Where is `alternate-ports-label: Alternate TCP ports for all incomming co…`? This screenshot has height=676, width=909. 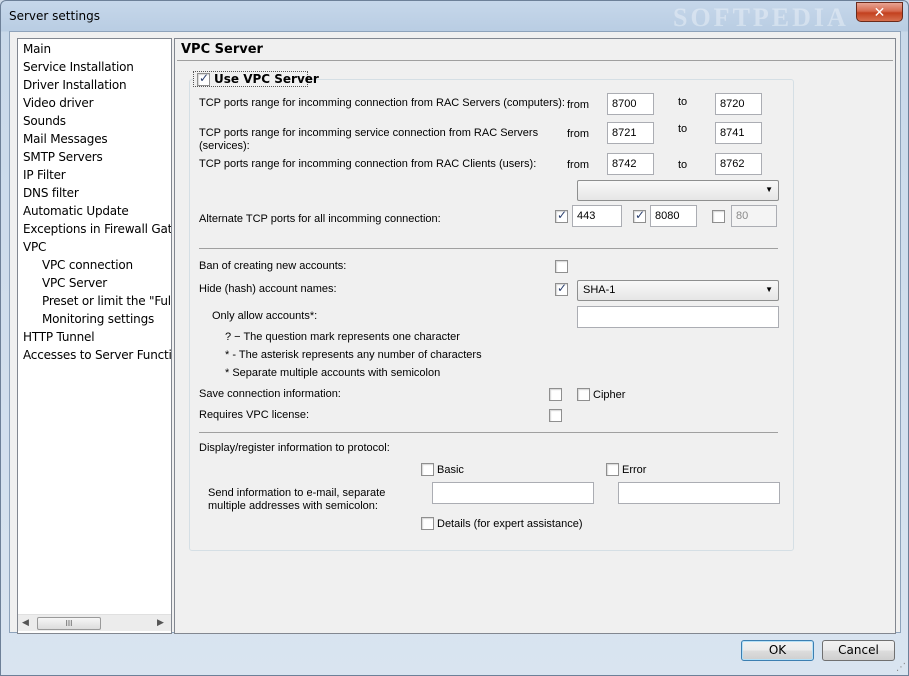 alternate-ports-label: Alternate TCP ports for all incomming co… is located at coordinates (320, 219).